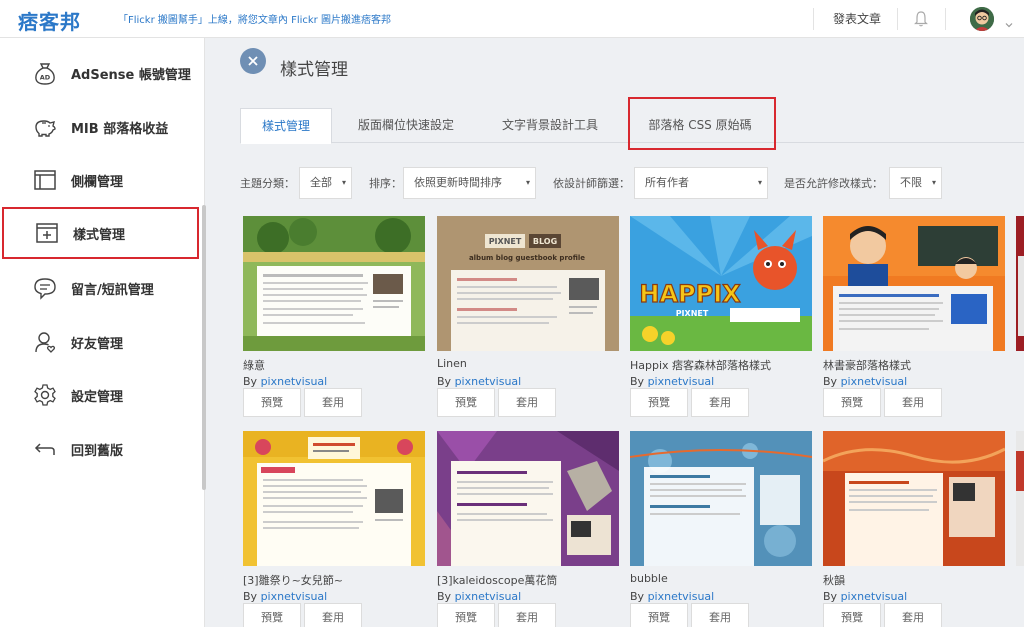 The width and height of the screenshot is (1024, 627). Describe the element at coordinates (293, 580) in the screenshot. I see `template-name: [3]雛祭り~女兒節~` at that location.